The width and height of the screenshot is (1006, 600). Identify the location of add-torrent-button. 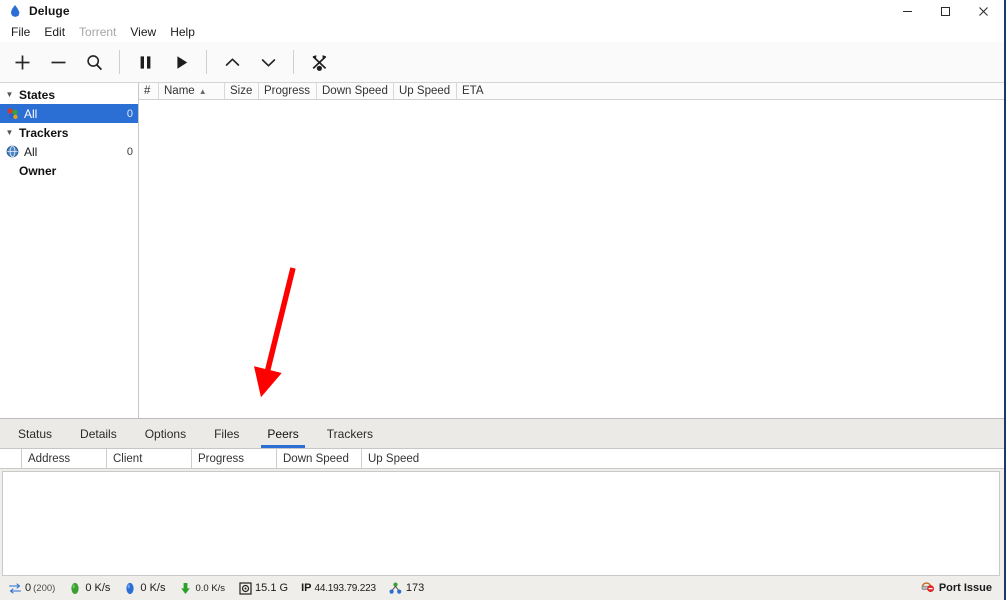
(22, 62).